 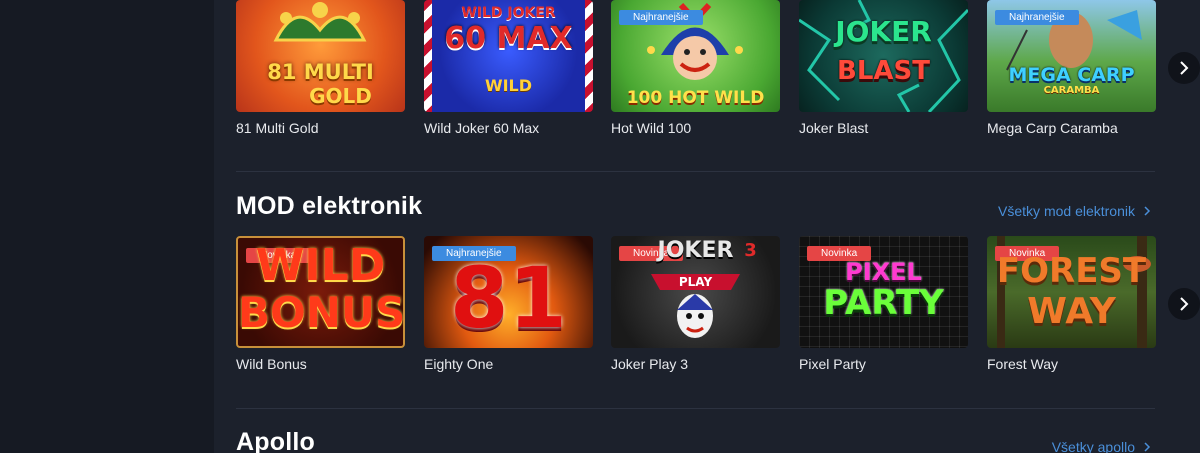 What do you see at coordinates (883, 272) in the screenshot?
I see `game-art-text: PIXEL` at bounding box center [883, 272].